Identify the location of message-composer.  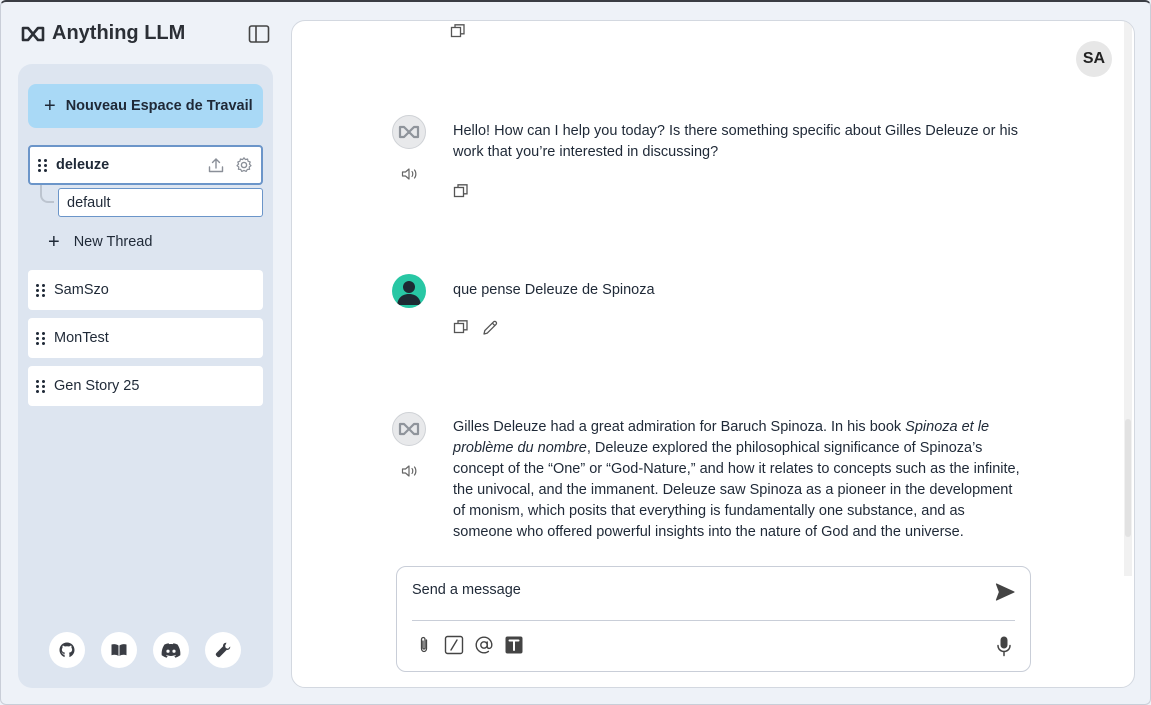
(713, 619).